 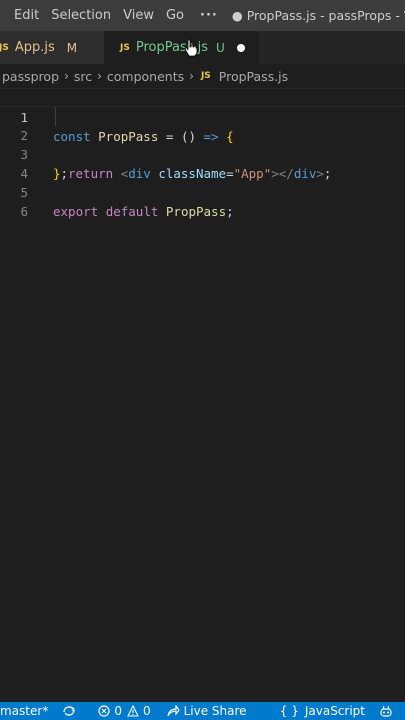 What do you see at coordinates (334, 711) in the screenshot?
I see `language-label: JavaScript` at bounding box center [334, 711].